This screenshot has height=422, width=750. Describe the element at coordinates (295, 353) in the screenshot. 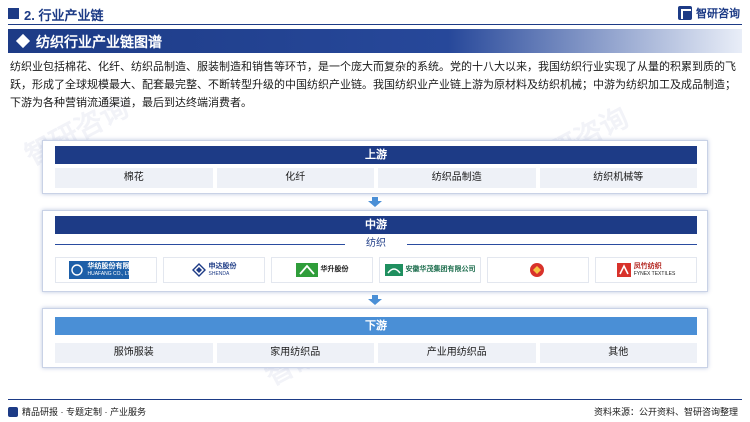

I see `downstream-item: 家用纺织品` at that location.